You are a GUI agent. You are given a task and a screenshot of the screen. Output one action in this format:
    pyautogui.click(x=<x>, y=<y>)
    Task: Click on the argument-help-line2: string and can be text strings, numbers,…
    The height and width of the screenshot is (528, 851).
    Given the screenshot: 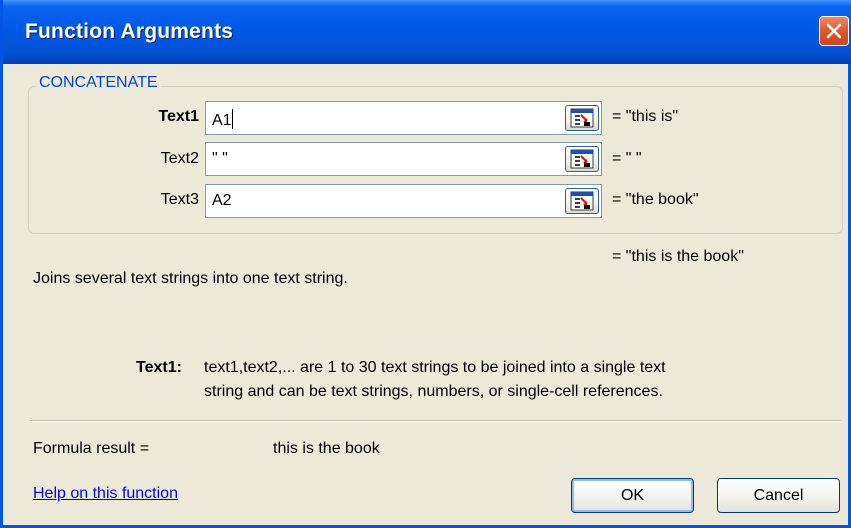 What is the action you would take?
    pyautogui.click(x=433, y=391)
    